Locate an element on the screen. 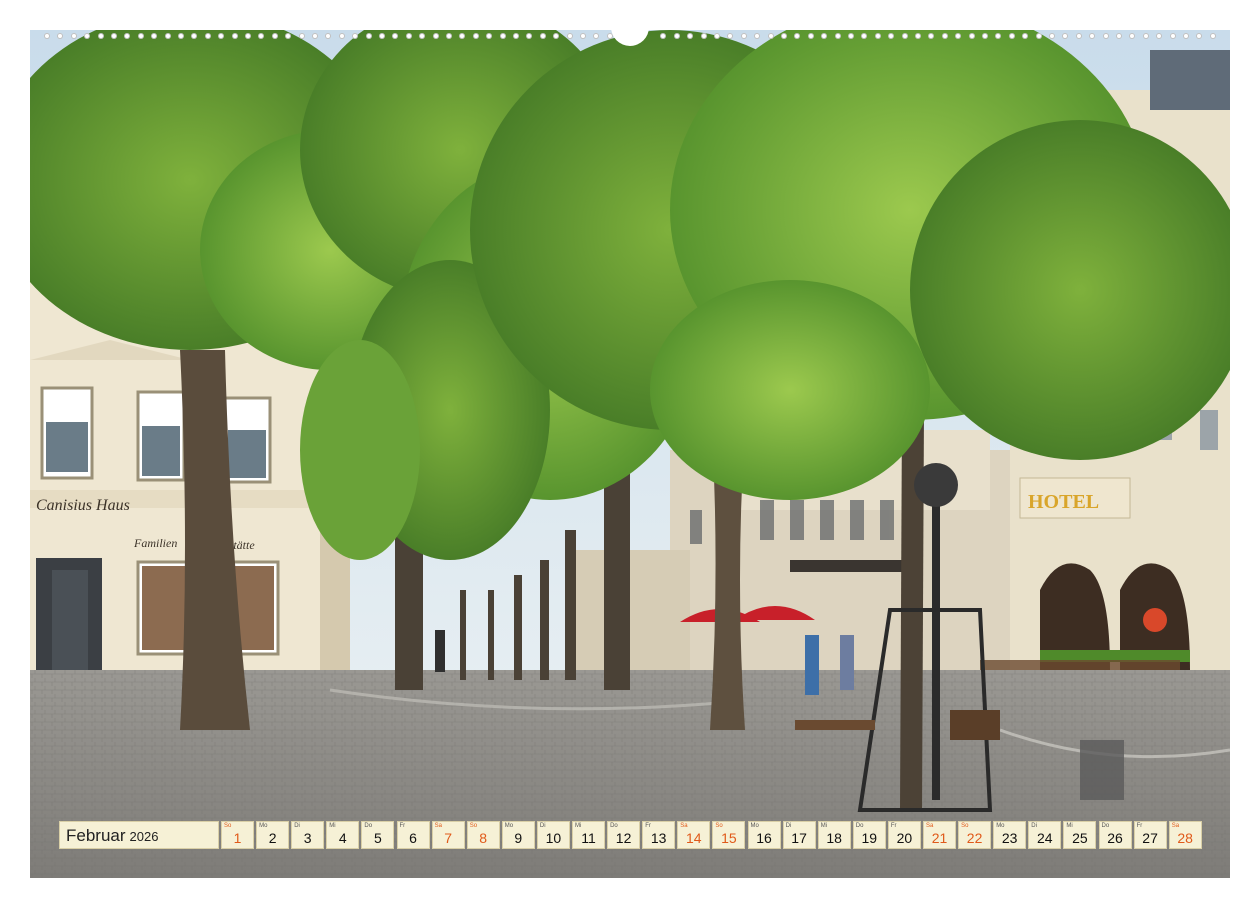 The image size is (1260, 908). day-number: 6 is located at coordinates (413, 838).